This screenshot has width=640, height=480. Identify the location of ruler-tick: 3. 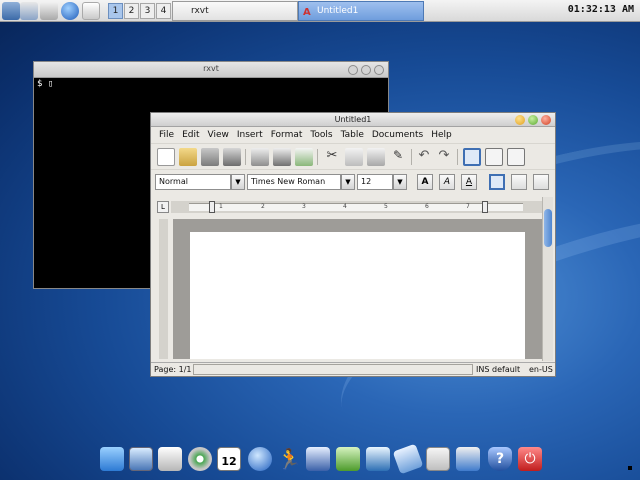
(304, 206).